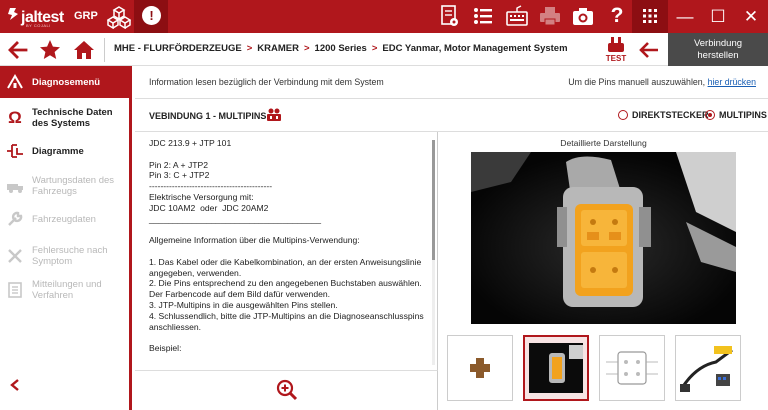 This screenshot has width=768, height=410. What do you see at coordinates (208, 116) in the screenshot?
I see `connection-title: VEBINDUNG 1 - MULTIPINS` at bounding box center [208, 116].